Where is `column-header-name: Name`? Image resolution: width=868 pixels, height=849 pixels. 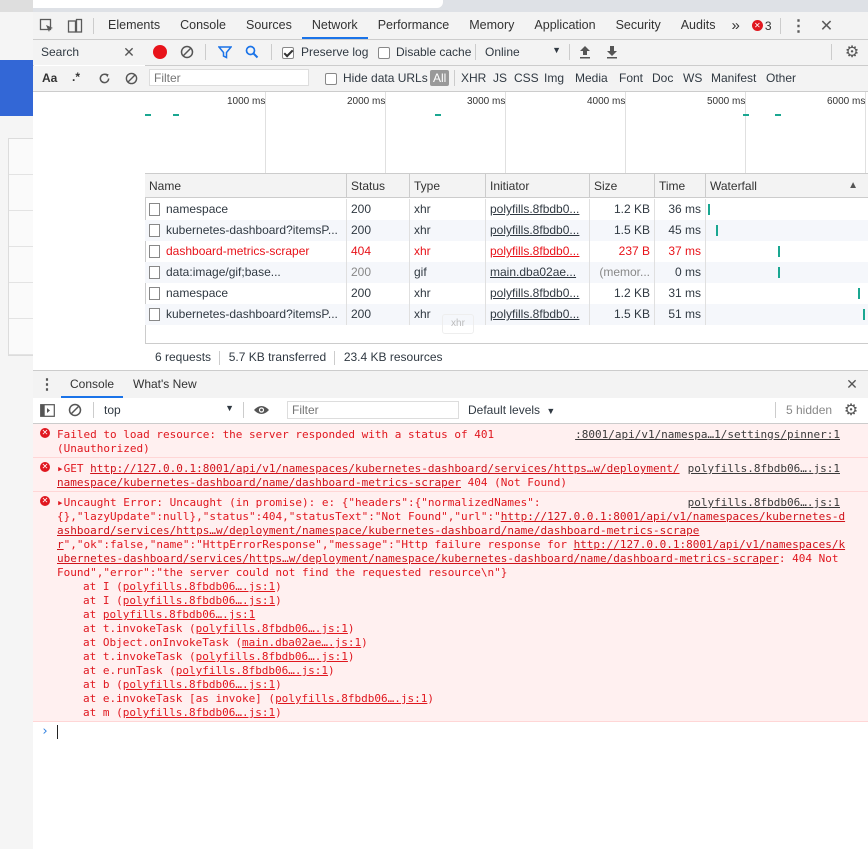 column-header-name: Name is located at coordinates (246, 186).